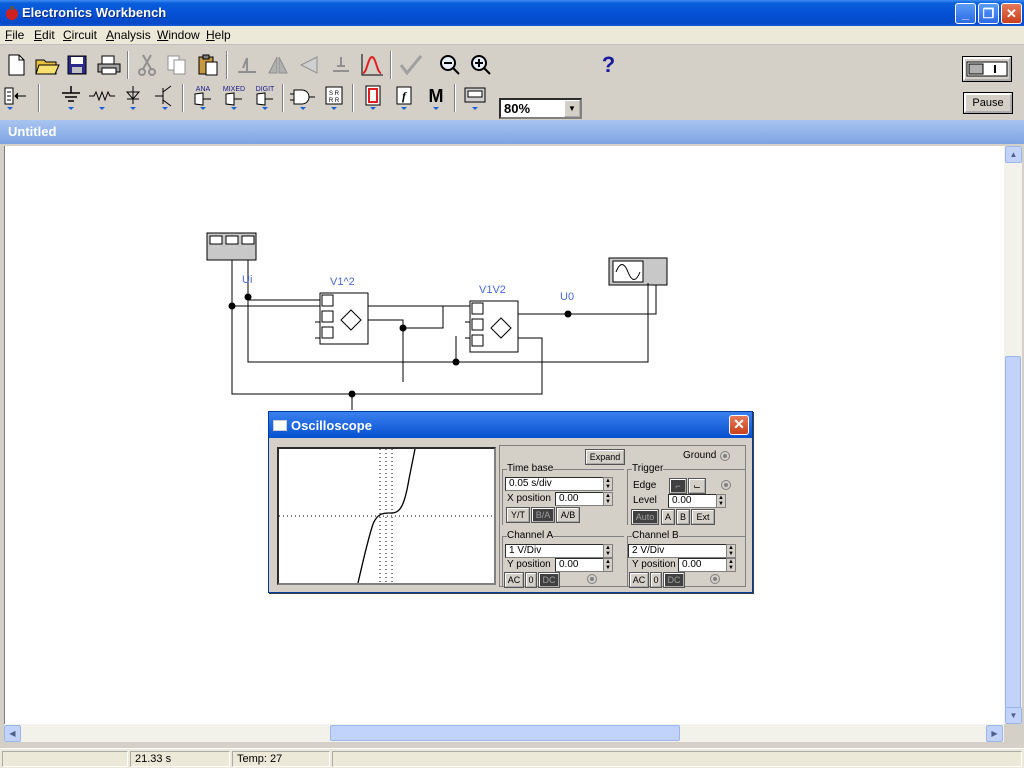  Describe the element at coordinates (449, 64) in the screenshot. I see `zoom-out-button` at that location.